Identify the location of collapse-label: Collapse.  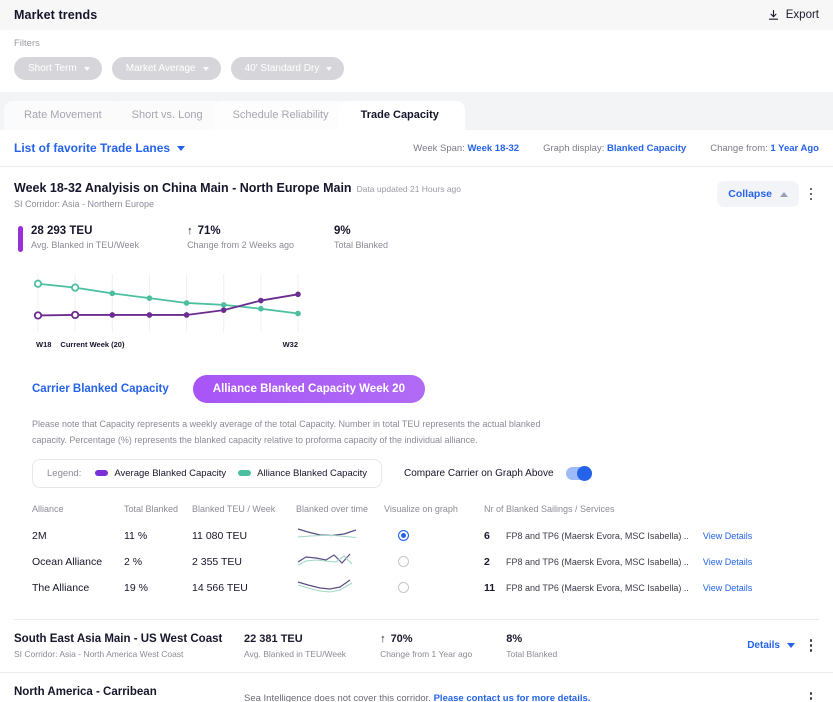
(750, 194).